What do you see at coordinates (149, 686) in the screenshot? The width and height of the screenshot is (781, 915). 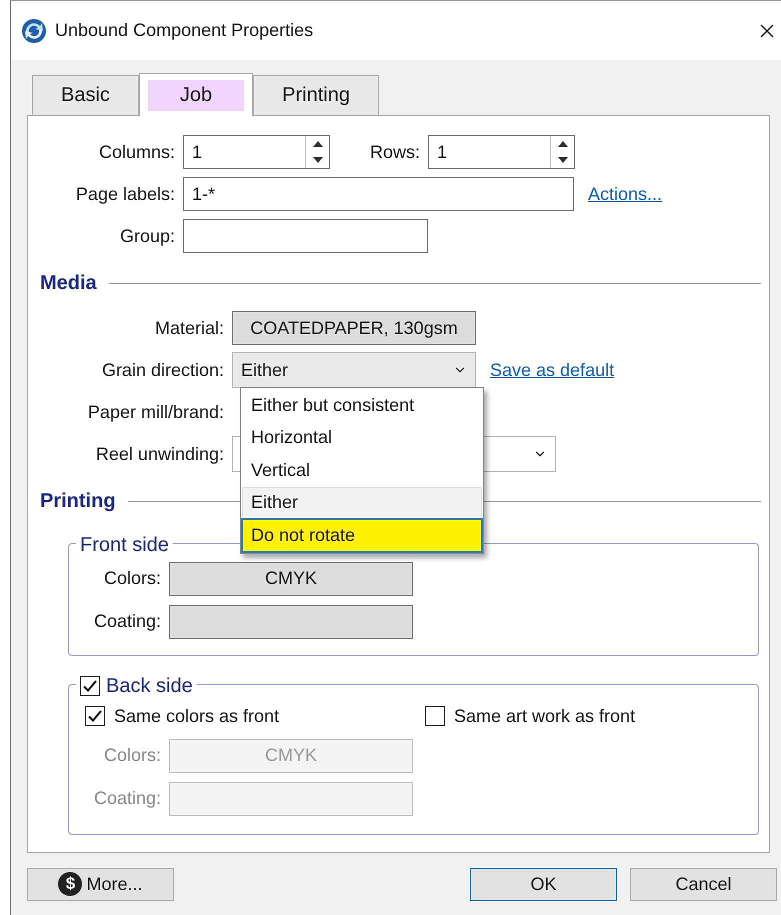 I see `group-title: Back side` at bounding box center [149, 686].